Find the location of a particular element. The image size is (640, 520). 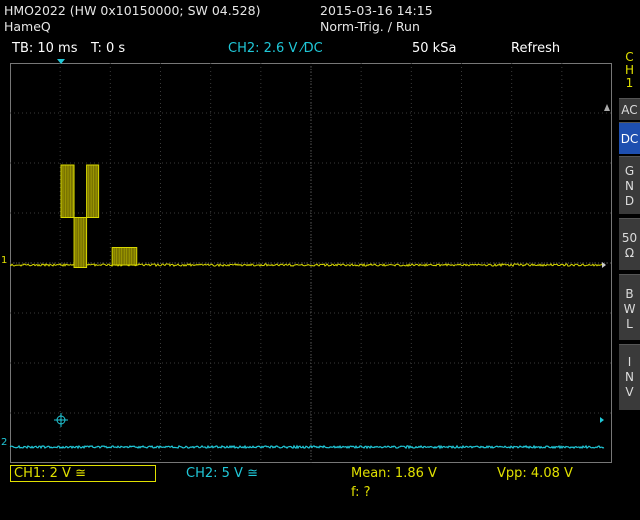

dc-coupling-button: DC is located at coordinates (629, 138).